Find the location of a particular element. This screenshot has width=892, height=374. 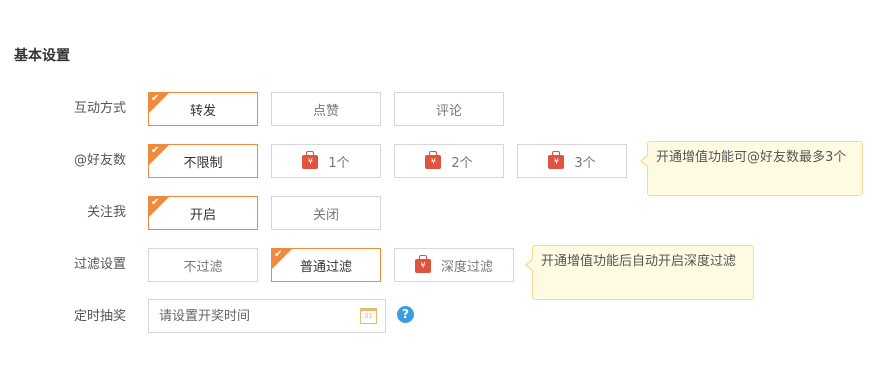

filter-option-none: 不过滤 is located at coordinates (203, 265).